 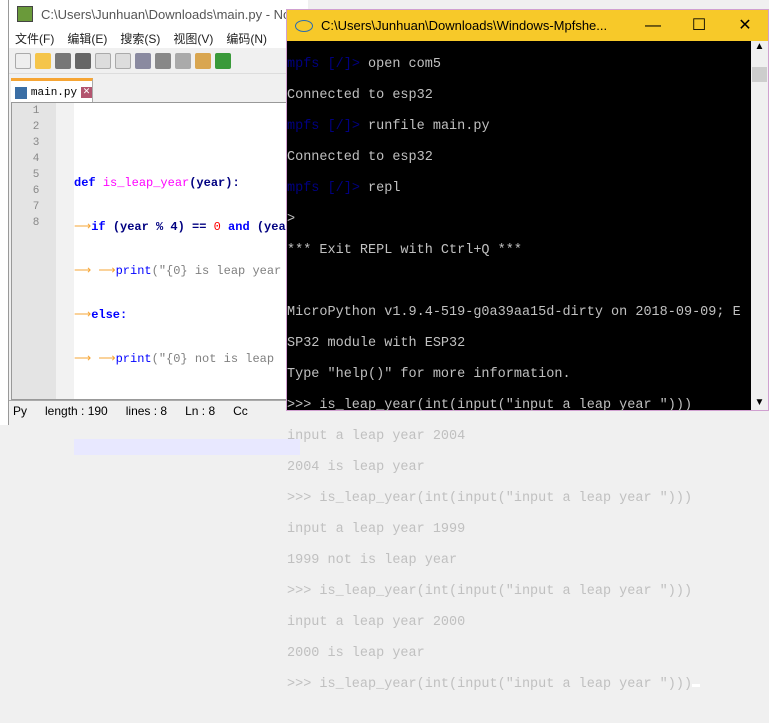 I want to click on scrollbar-thumb, so click(x=759, y=74).